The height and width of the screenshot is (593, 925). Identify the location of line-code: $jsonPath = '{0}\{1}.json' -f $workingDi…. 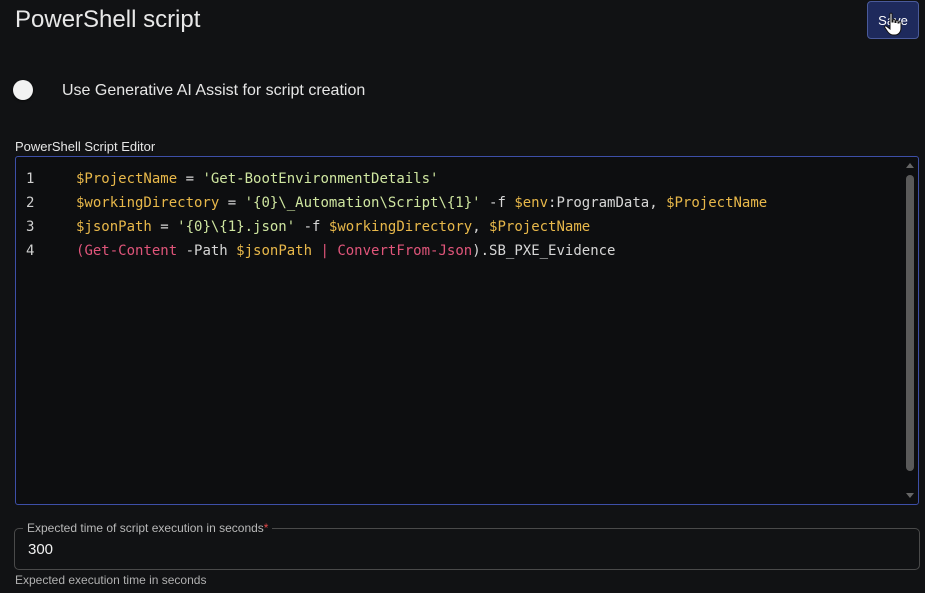
(333, 227).